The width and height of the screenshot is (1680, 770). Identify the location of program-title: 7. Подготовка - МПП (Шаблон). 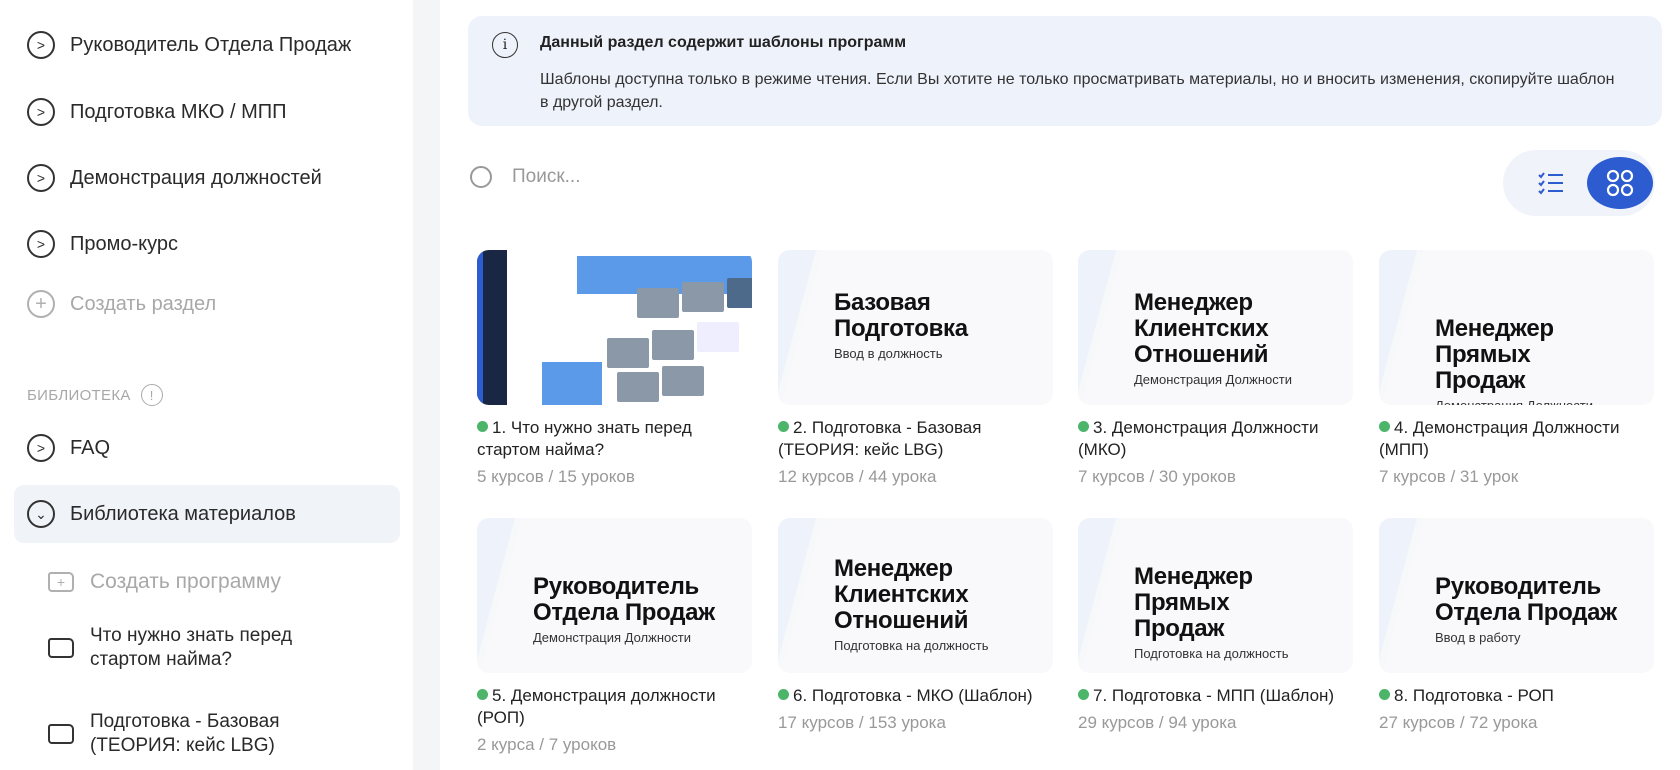
(1215, 696).